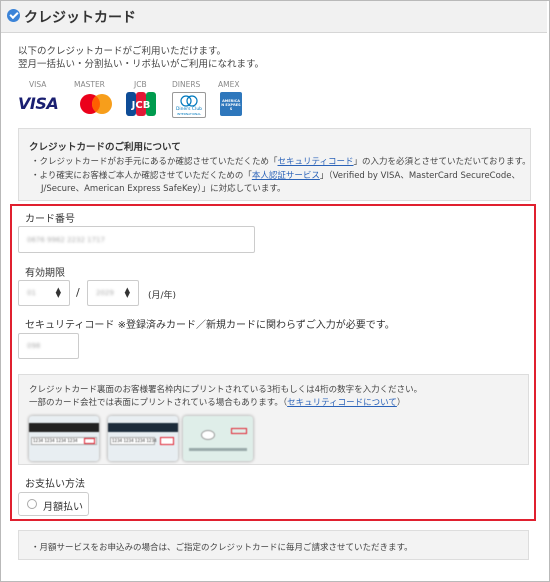 Image resolution: width=550 pixels, height=582 pixels. I want to click on about-security-code-link: セキュリティコードについて, so click(342, 403).